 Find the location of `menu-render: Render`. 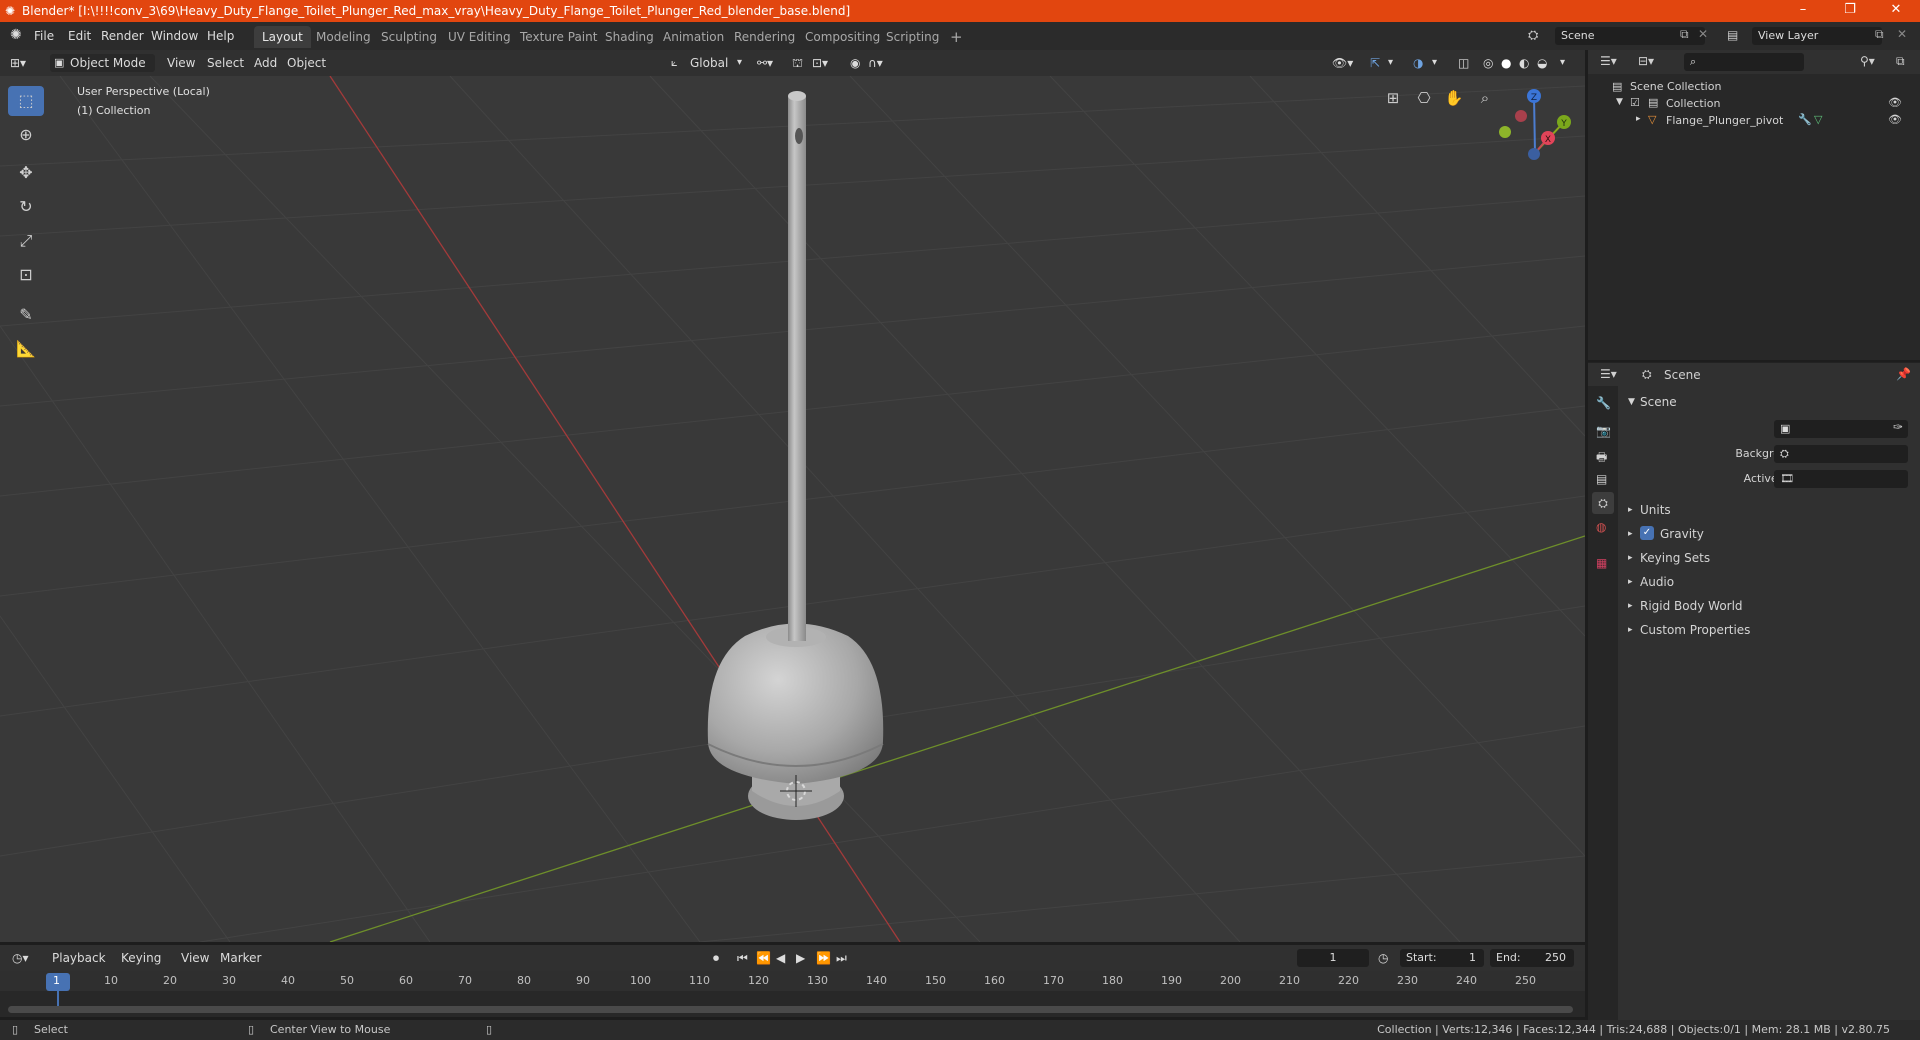

menu-render: Render is located at coordinates (122, 36).